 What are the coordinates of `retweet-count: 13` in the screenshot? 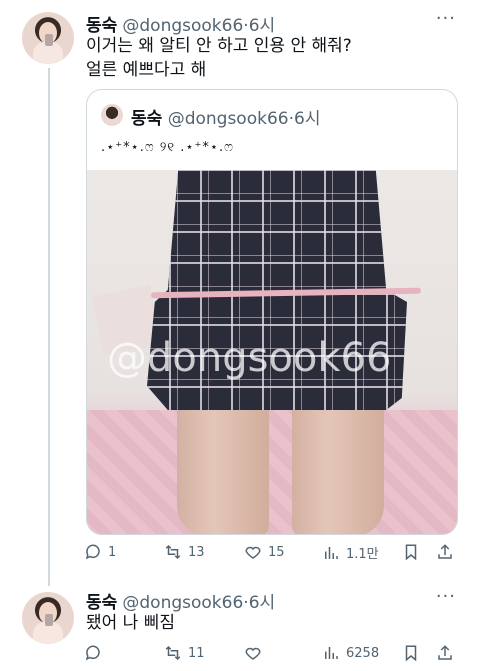 It's located at (196, 552).